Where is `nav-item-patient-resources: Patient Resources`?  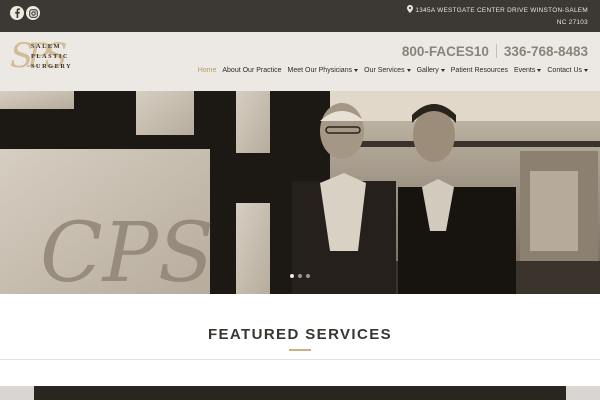
nav-item-patient-resources: Patient Resources is located at coordinates (479, 70).